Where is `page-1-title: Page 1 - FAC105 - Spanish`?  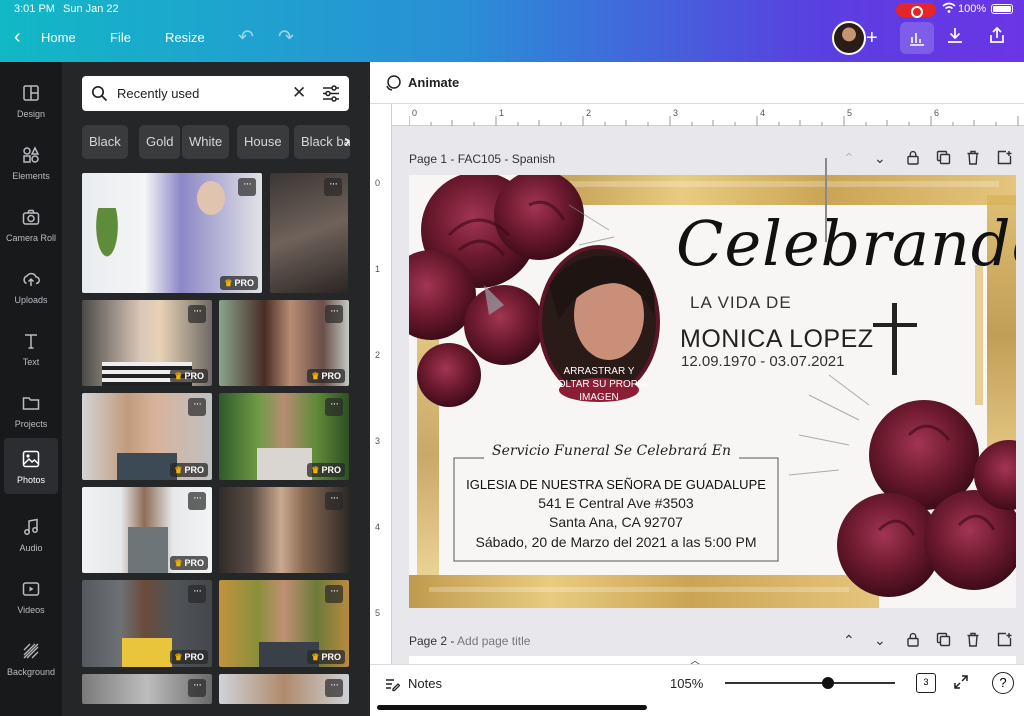 page-1-title: Page 1 - FAC105 - Spanish is located at coordinates (482, 159).